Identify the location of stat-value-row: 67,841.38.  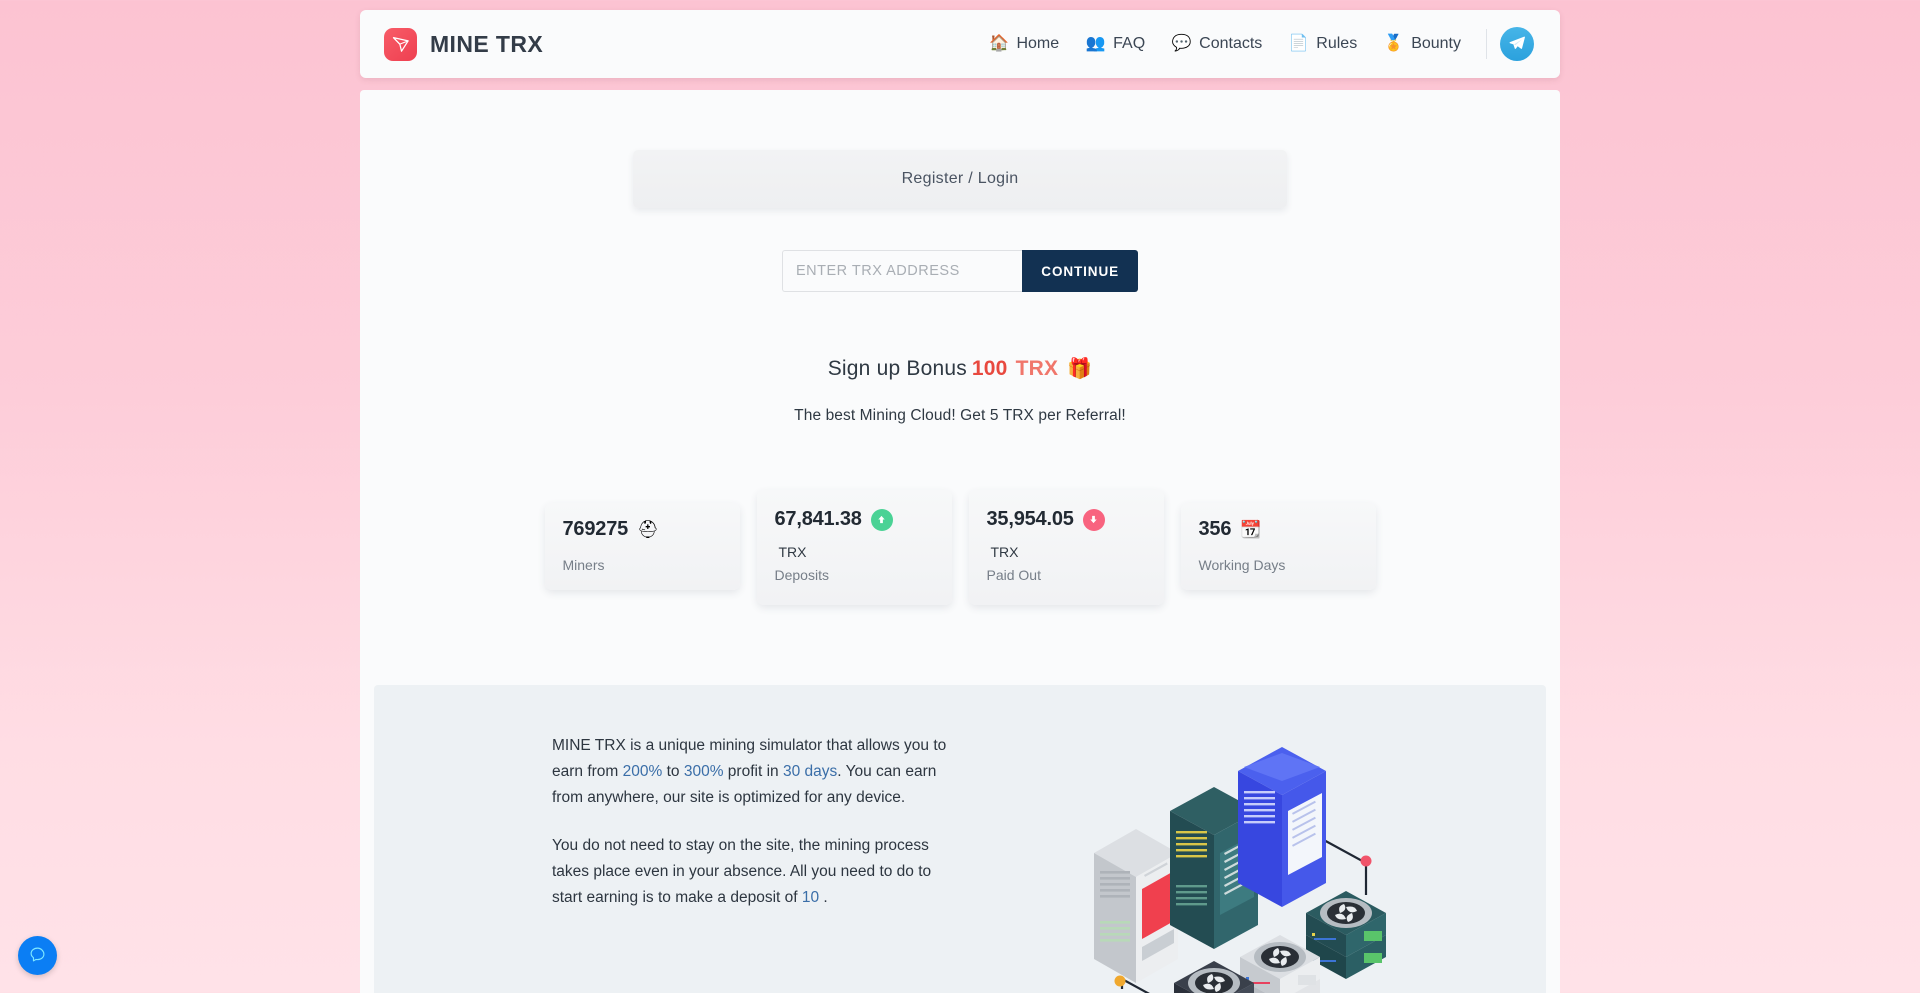
(854, 519).